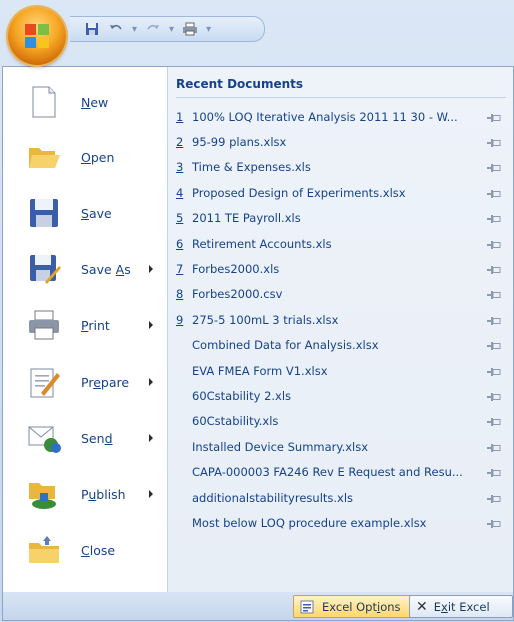 Image resolution: width=514 pixels, height=622 pixels. I want to click on recent-document-name: 95-99 plans.xlsx, so click(239, 142).